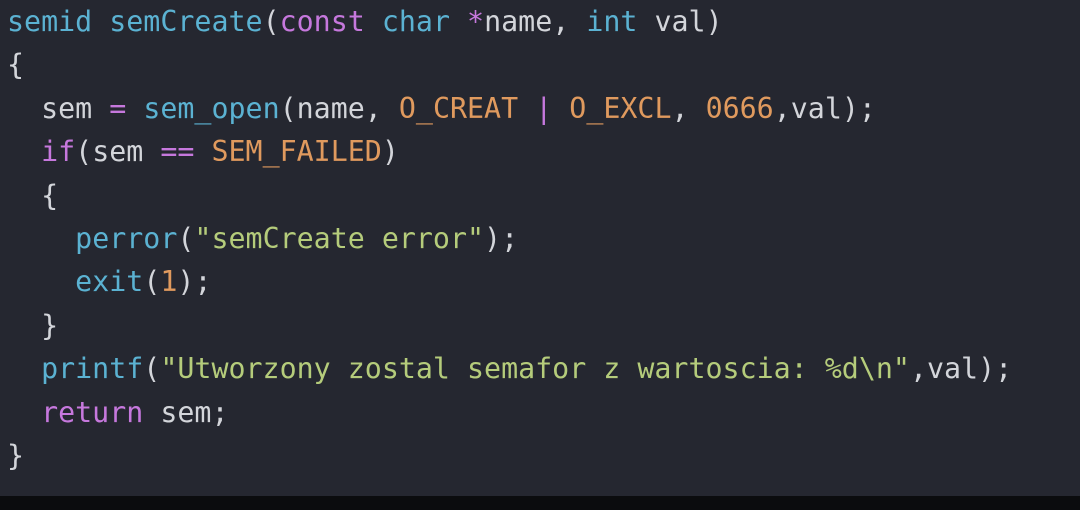 Image resolution: width=1080 pixels, height=510 pixels. What do you see at coordinates (169, 282) in the screenshot?
I see `code-token-num: 1` at bounding box center [169, 282].